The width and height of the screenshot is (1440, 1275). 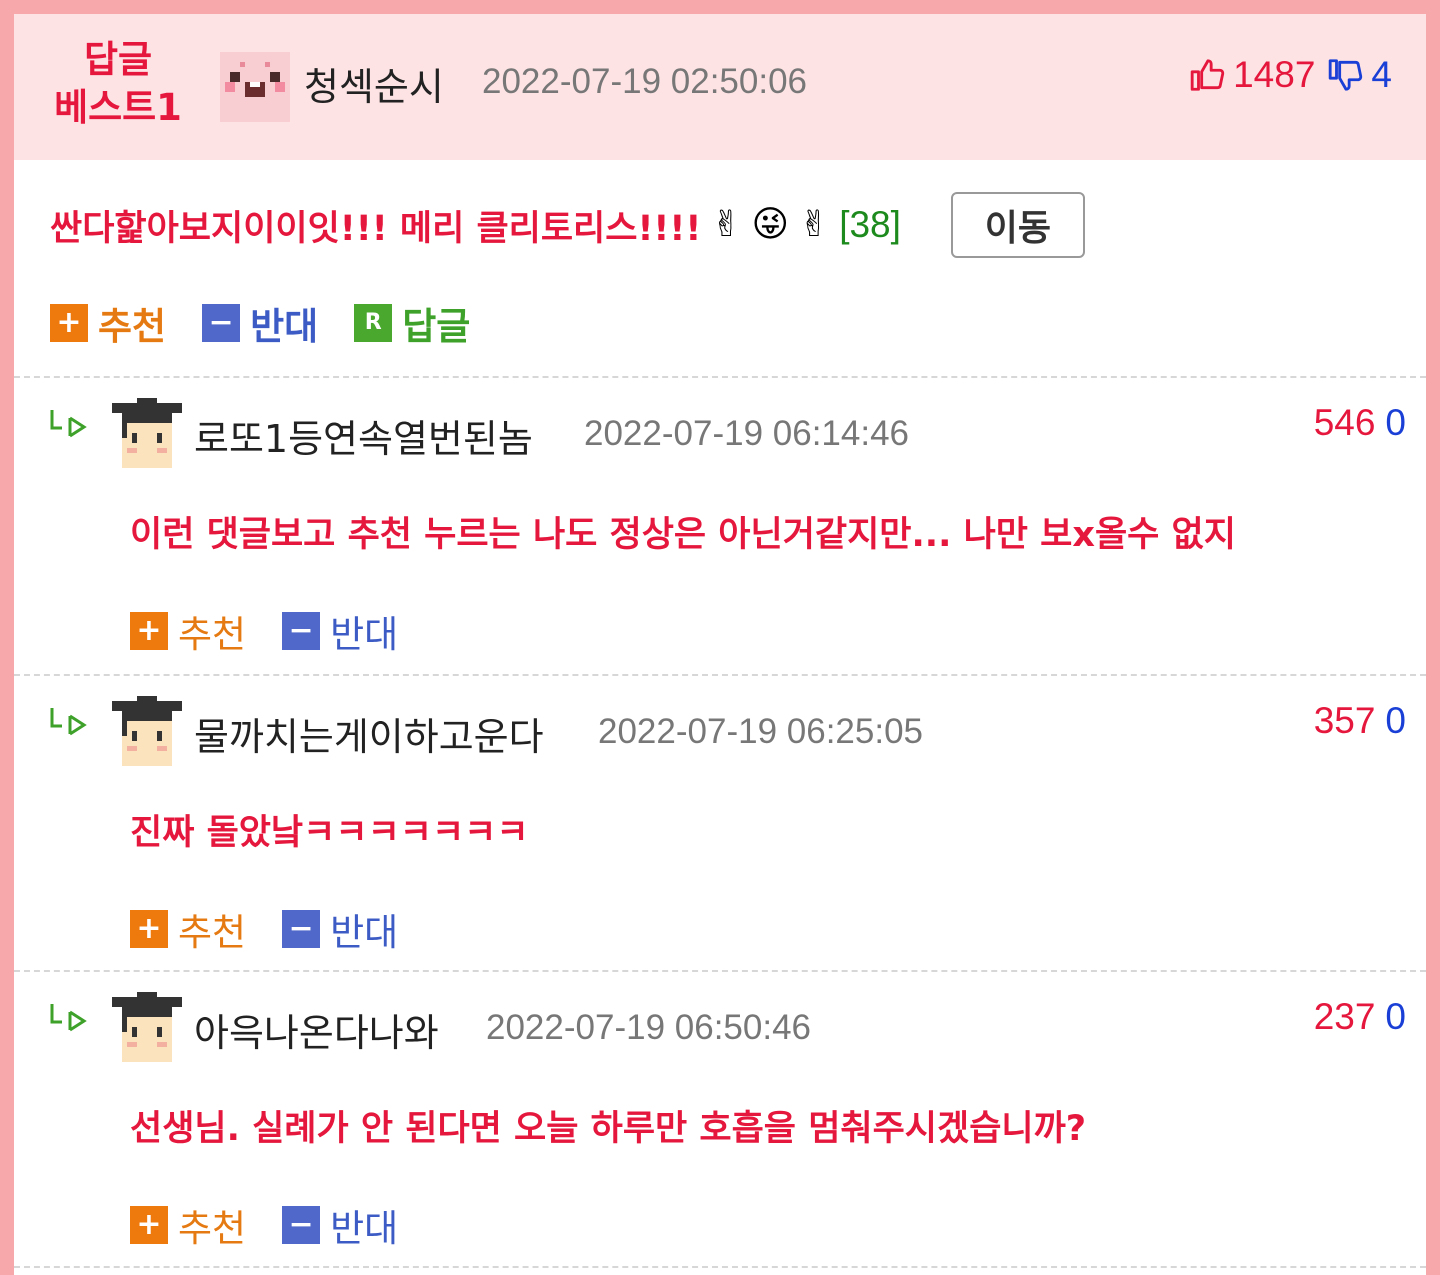 What do you see at coordinates (369, 733) in the screenshot?
I see `reply-author: 물까치는게이하고운다` at bounding box center [369, 733].